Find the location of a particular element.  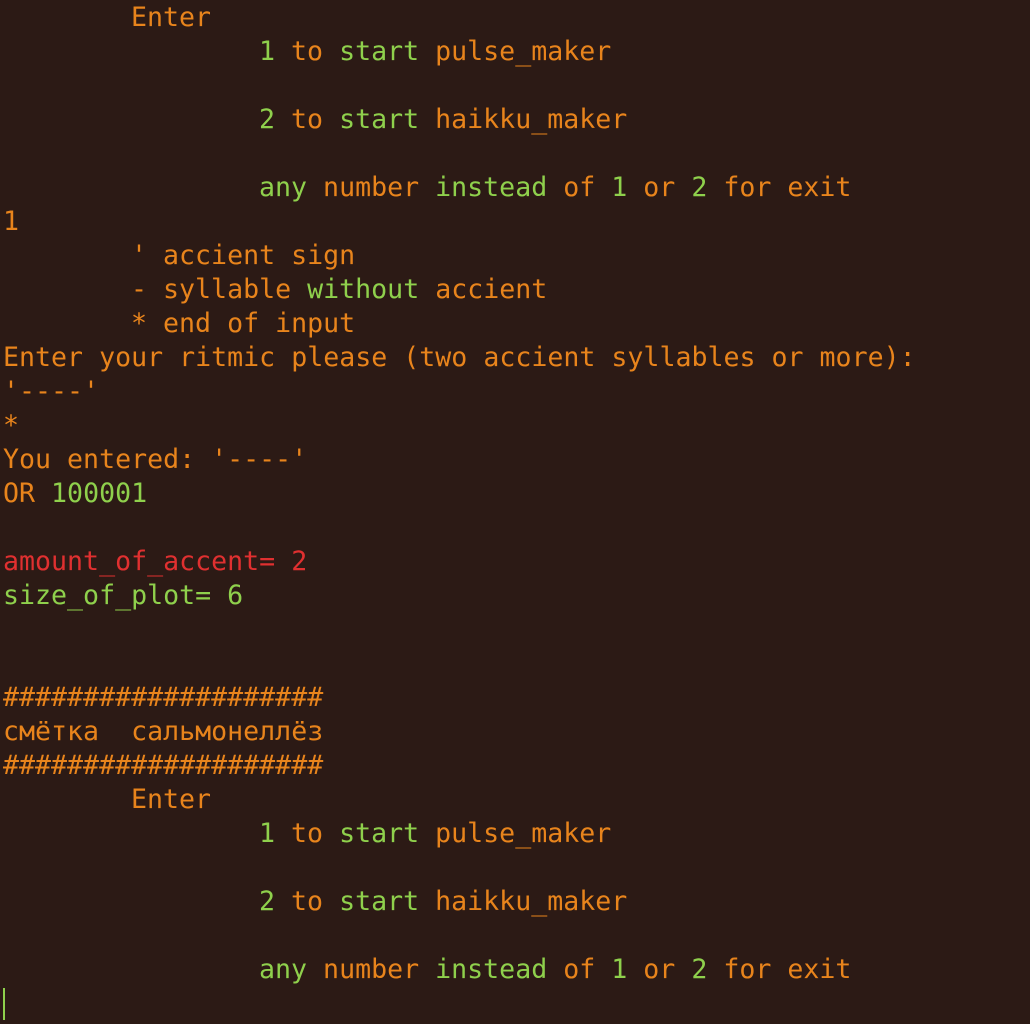

legend-text: sign is located at coordinates (323, 255).